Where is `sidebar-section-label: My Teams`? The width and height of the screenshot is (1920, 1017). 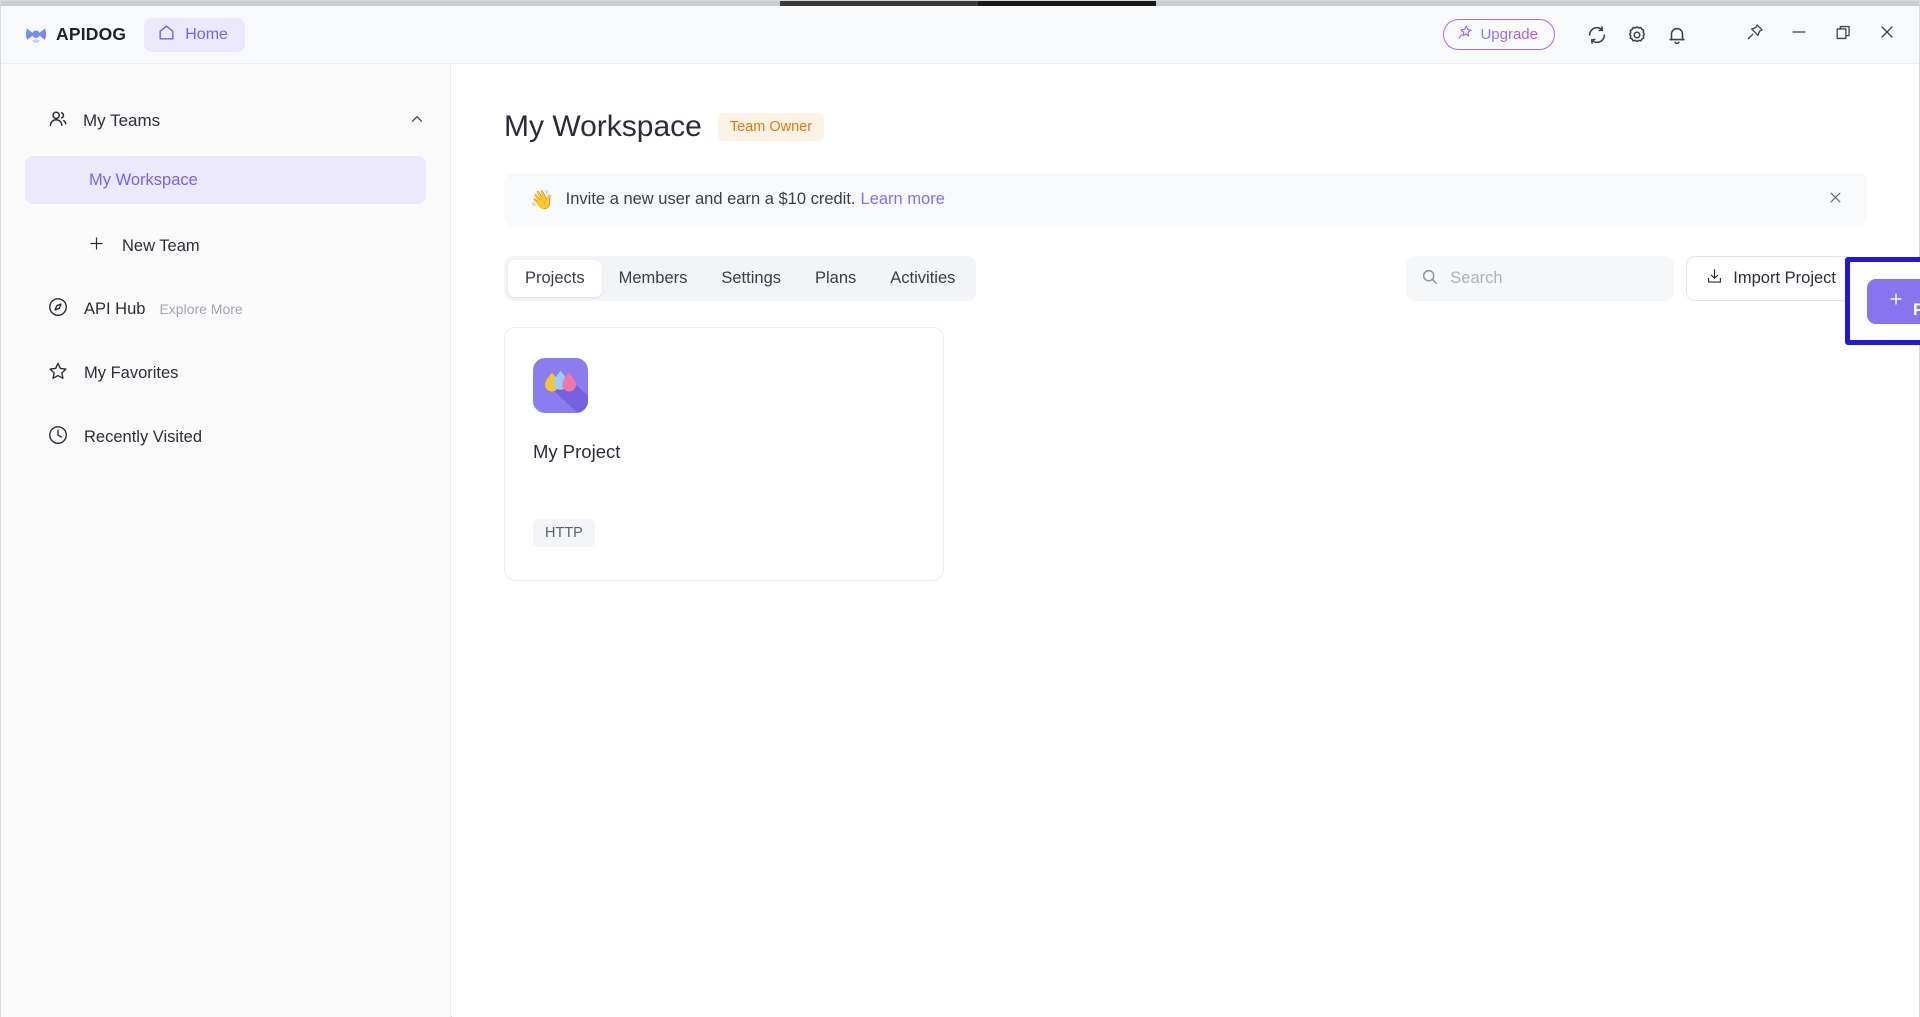
sidebar-section-label: My Teams is located at coordinates (122, 120).